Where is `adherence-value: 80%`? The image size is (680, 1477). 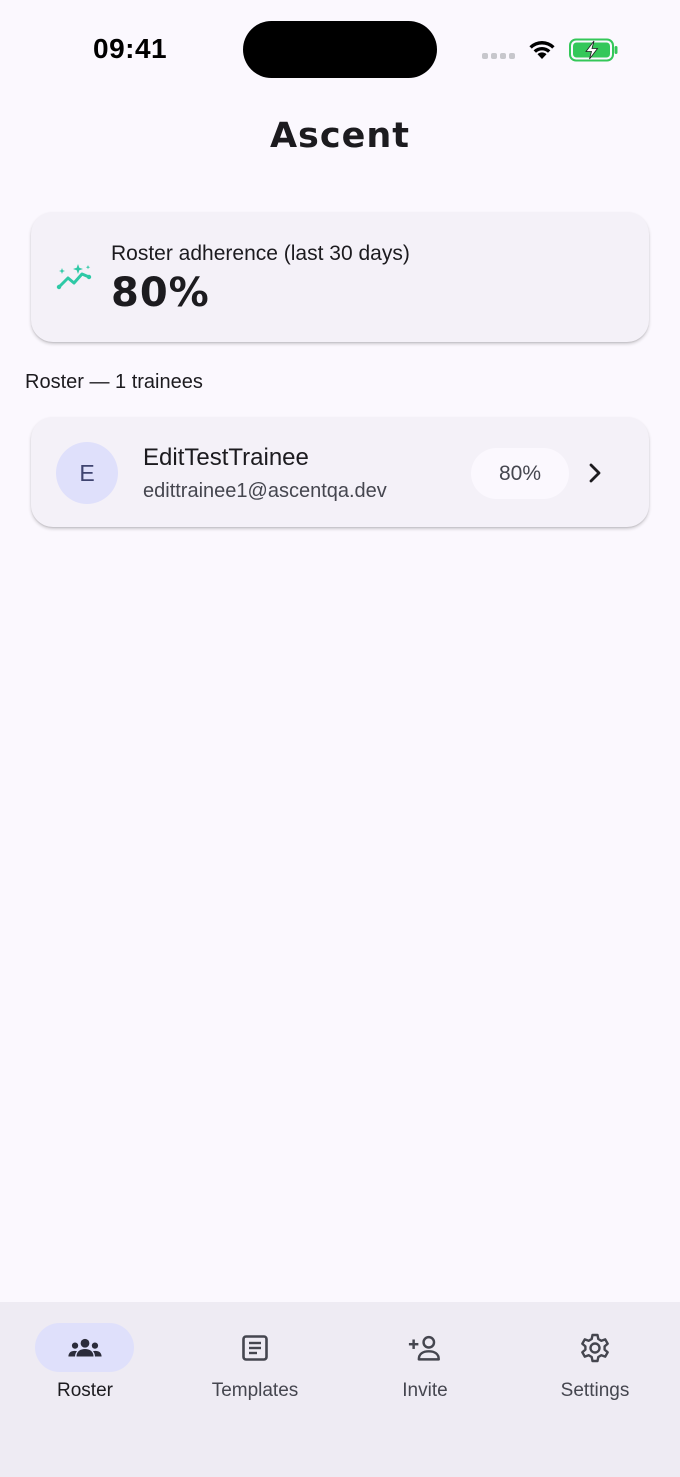
adherence-value: 80% is located at coordinates (160, 293).